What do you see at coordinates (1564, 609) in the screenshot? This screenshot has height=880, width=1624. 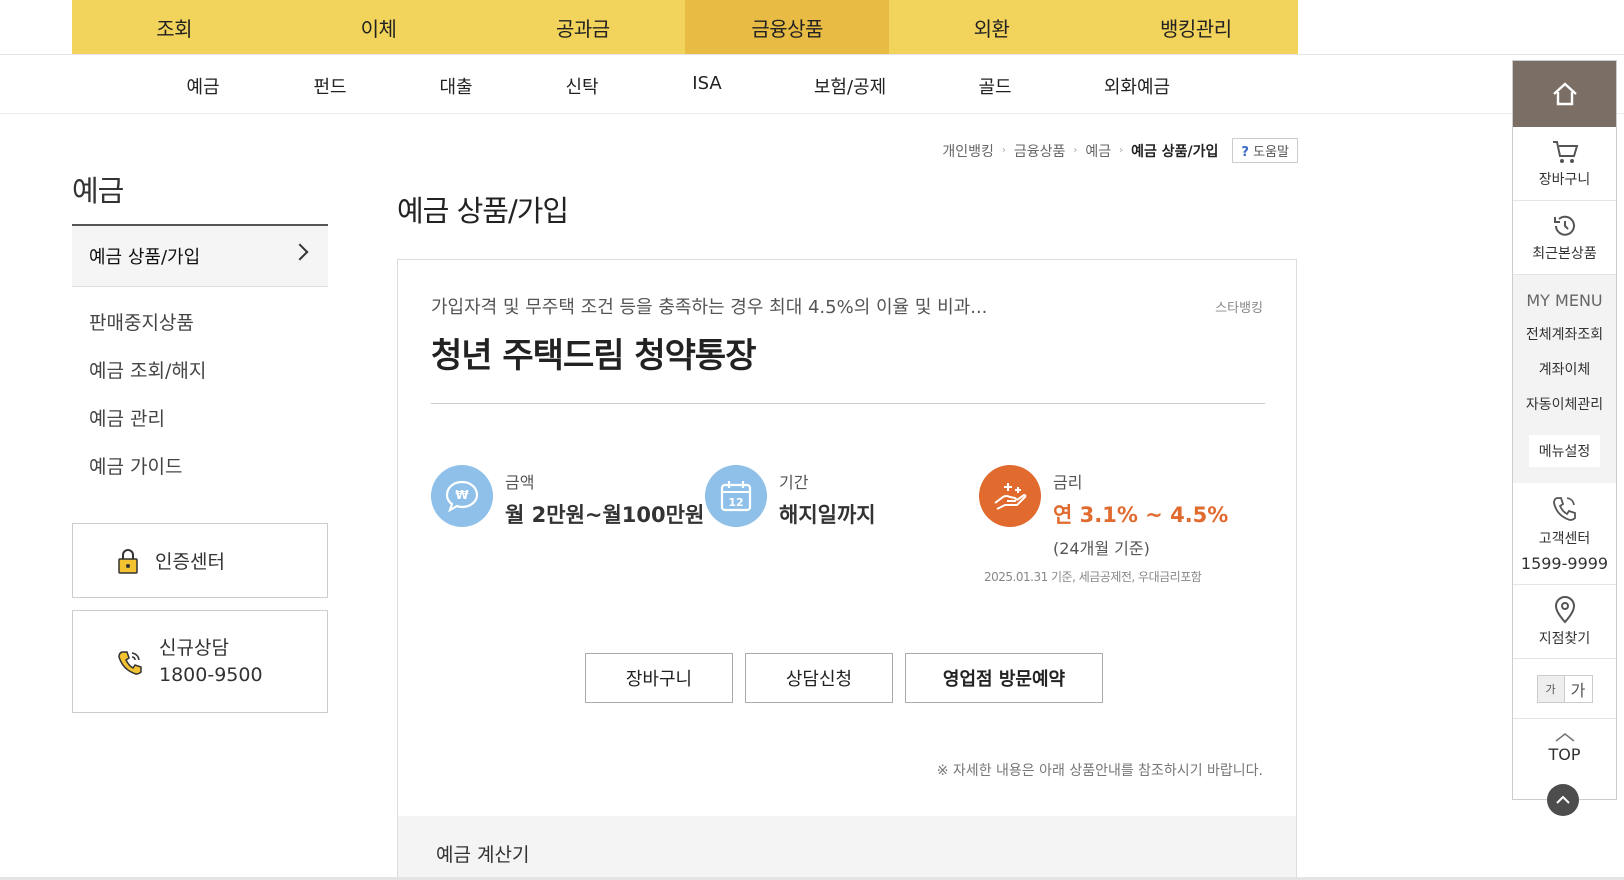 I see `map-pin-icon` at bounding box center [1564, 609].